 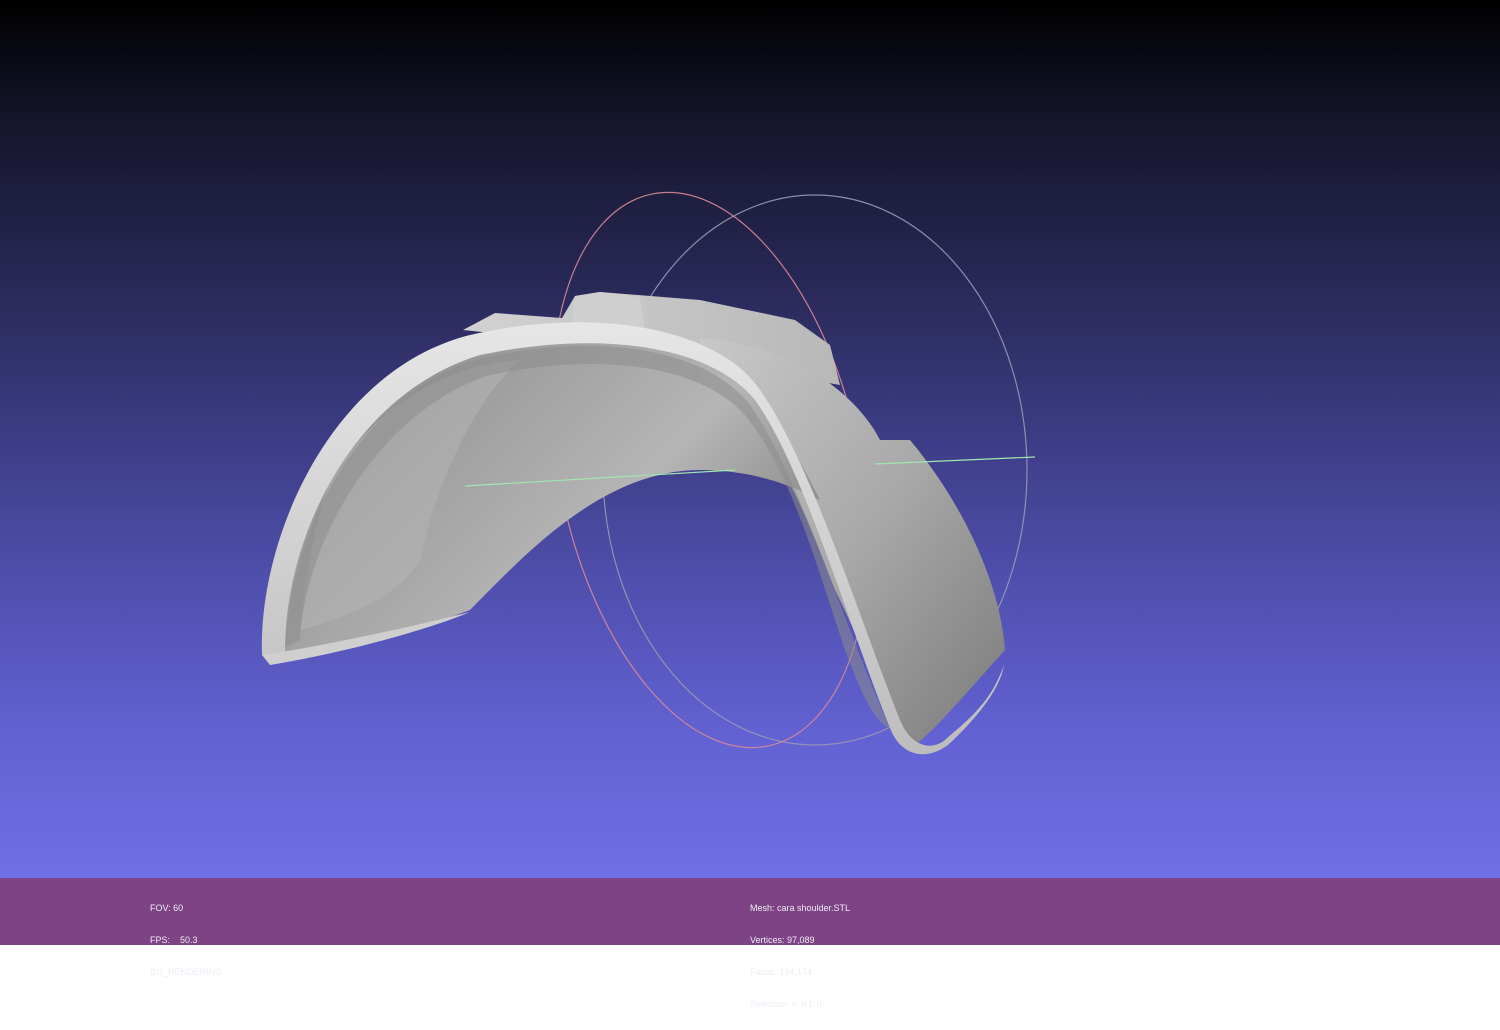 I want to click on render-mode-readout: BO_RENDERING, so click(x=186, y=971).